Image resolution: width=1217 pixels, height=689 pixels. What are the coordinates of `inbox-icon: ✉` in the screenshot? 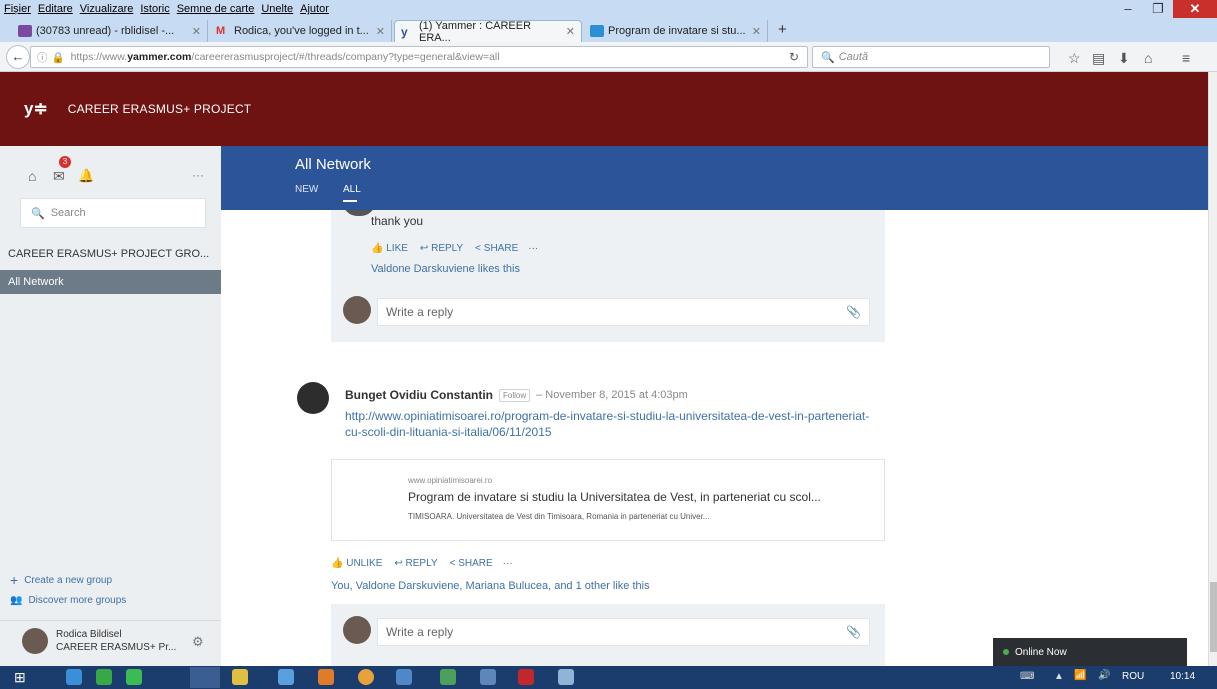 It's located at (59, 176).